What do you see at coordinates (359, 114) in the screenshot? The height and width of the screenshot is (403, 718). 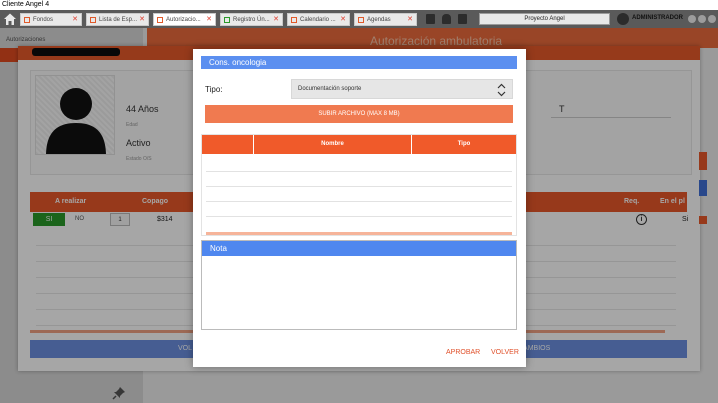 I see `upload-file-button: SUBIR ARCHIVO (MAX 8 MB)` at bounding box center [359, 114].